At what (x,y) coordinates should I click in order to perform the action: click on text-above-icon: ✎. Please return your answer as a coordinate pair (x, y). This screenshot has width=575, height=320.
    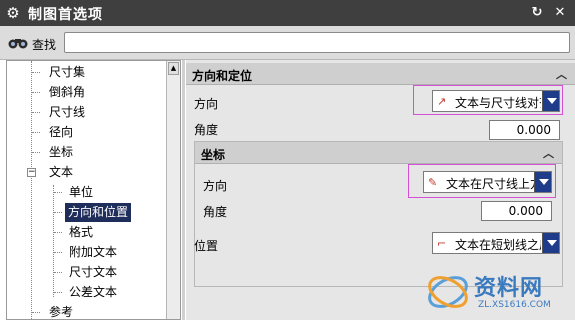
    Looking at the image, I should click on (433, 182).